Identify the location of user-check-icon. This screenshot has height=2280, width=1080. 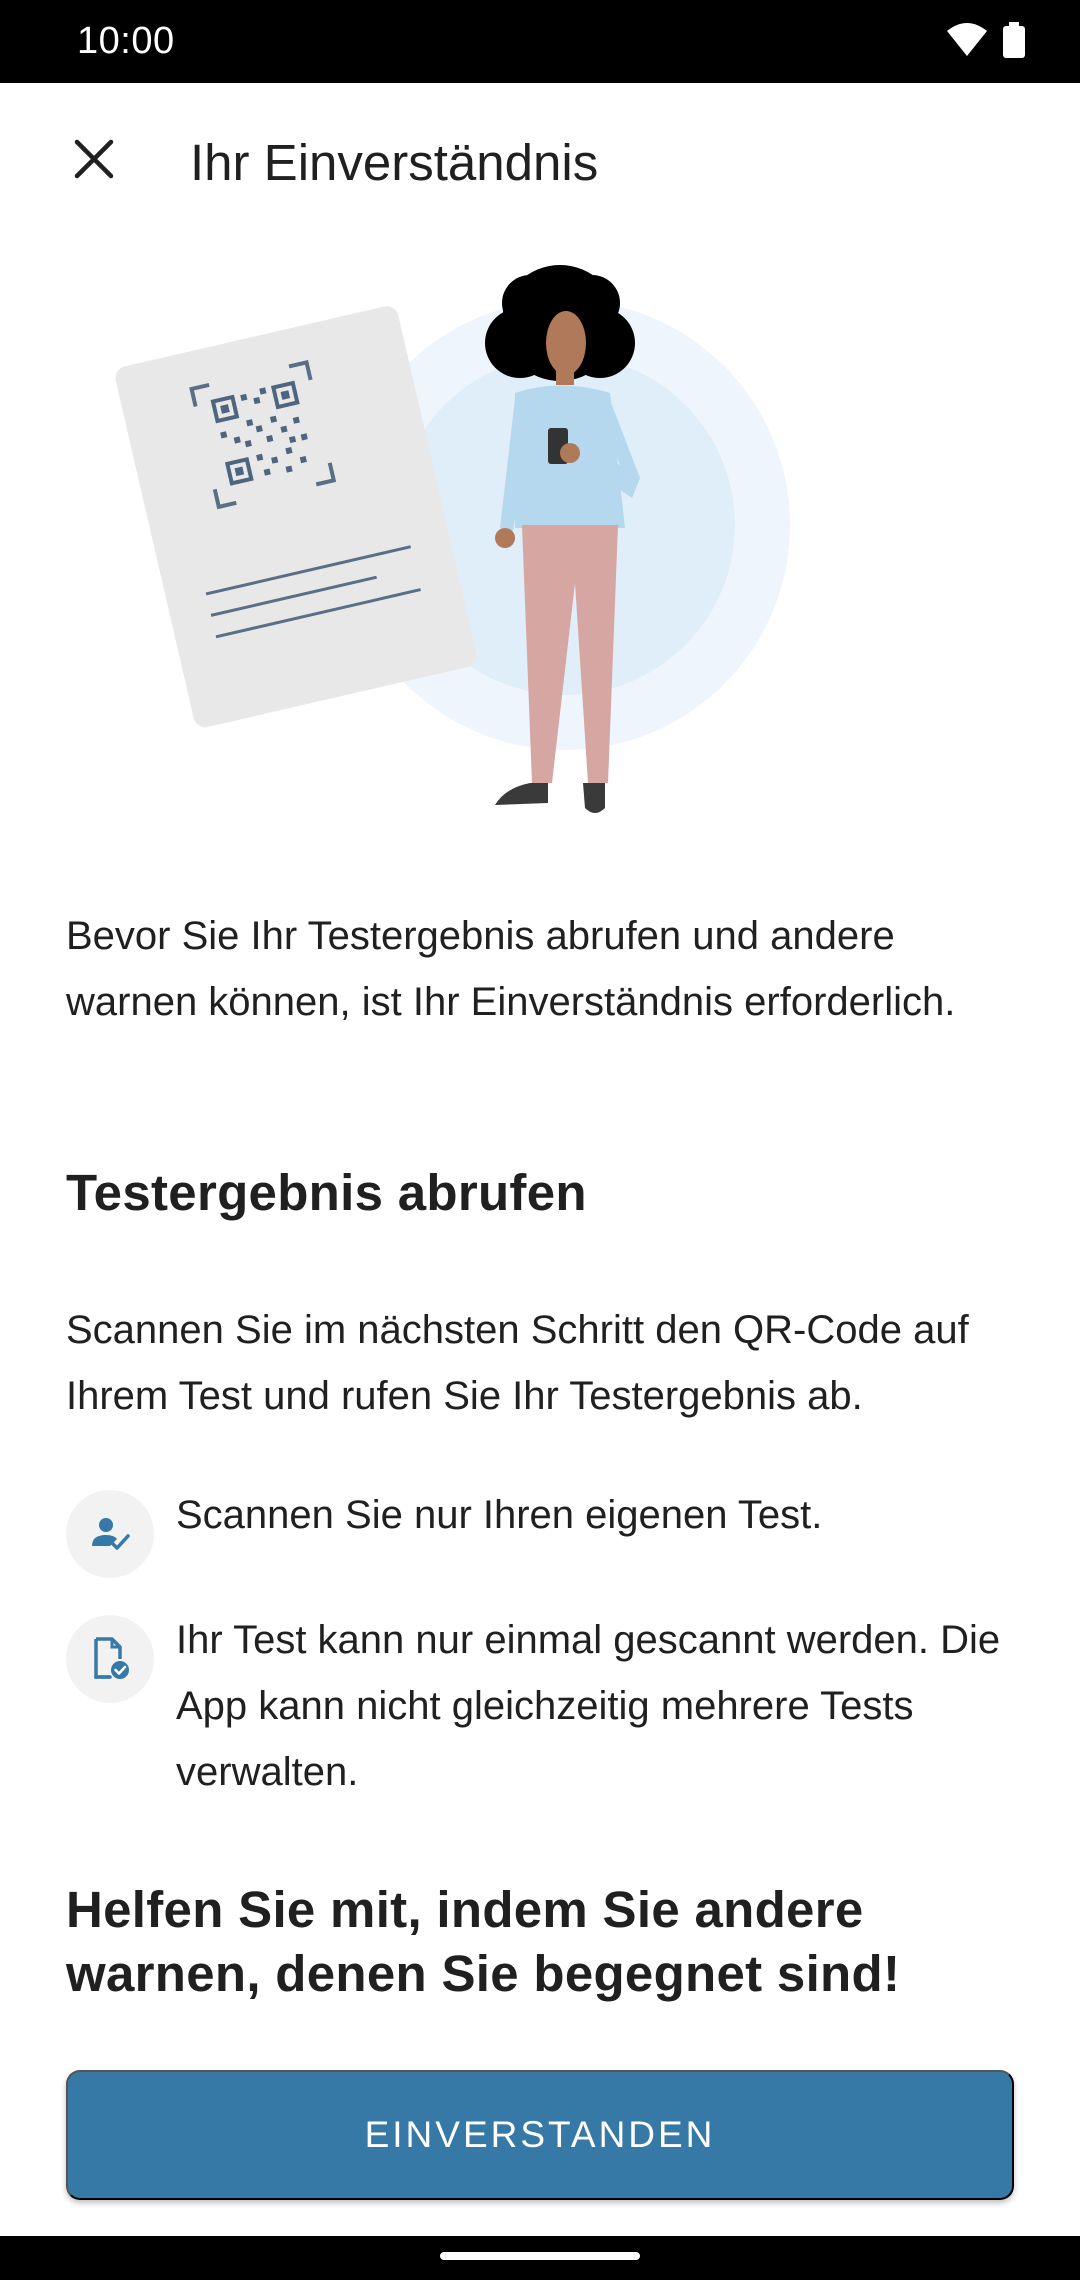
(110, 1534).